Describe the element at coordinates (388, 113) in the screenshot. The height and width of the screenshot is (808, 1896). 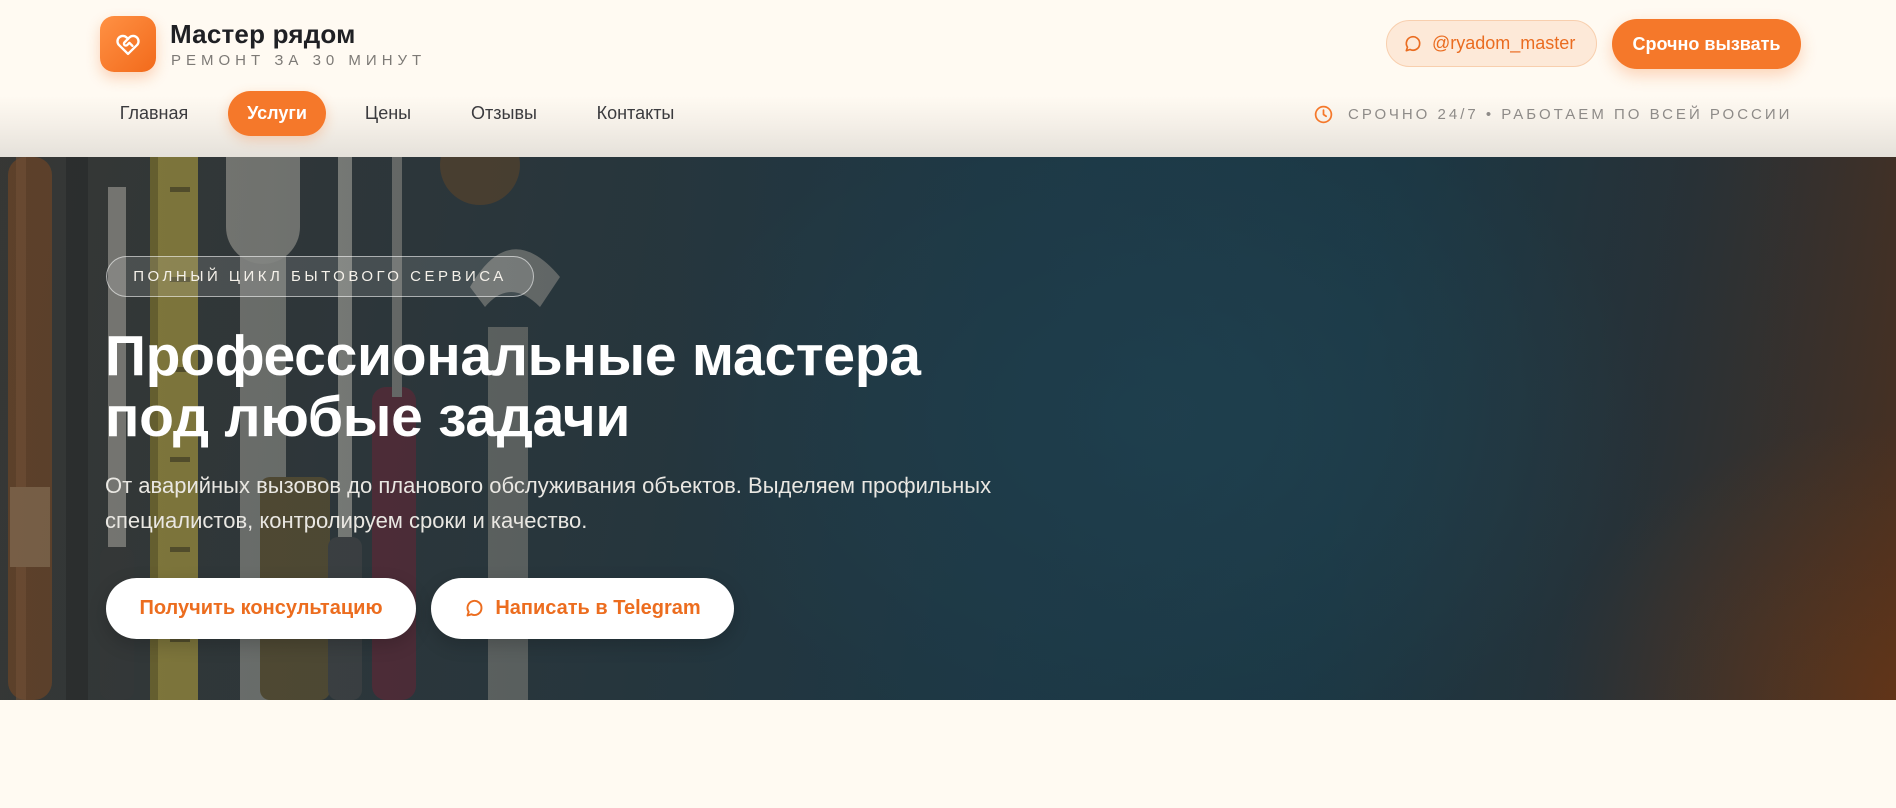
I see `nav-item-prices: Цены` at that location.